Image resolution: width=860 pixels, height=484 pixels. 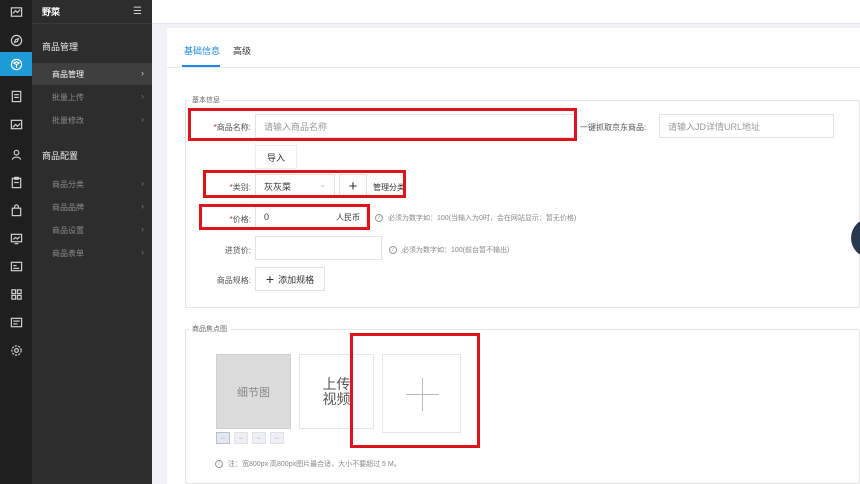 What do you see at coordinates (16, 210) in the screenshot?
I see `bag-icon` at bounding box center [16, 210].